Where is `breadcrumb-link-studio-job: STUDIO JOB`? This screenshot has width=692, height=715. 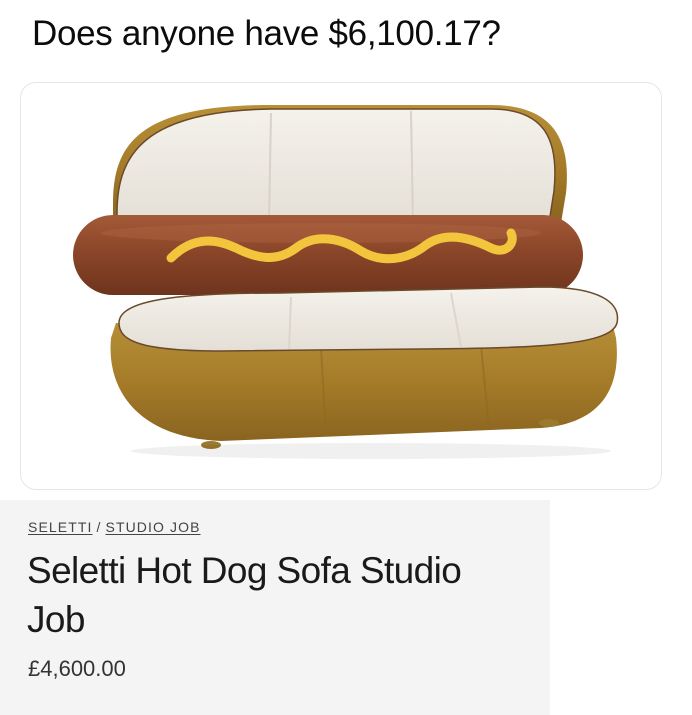 breadcrumb-link-studio-job: STUDIO JOB is located at coordinates (153, 527).